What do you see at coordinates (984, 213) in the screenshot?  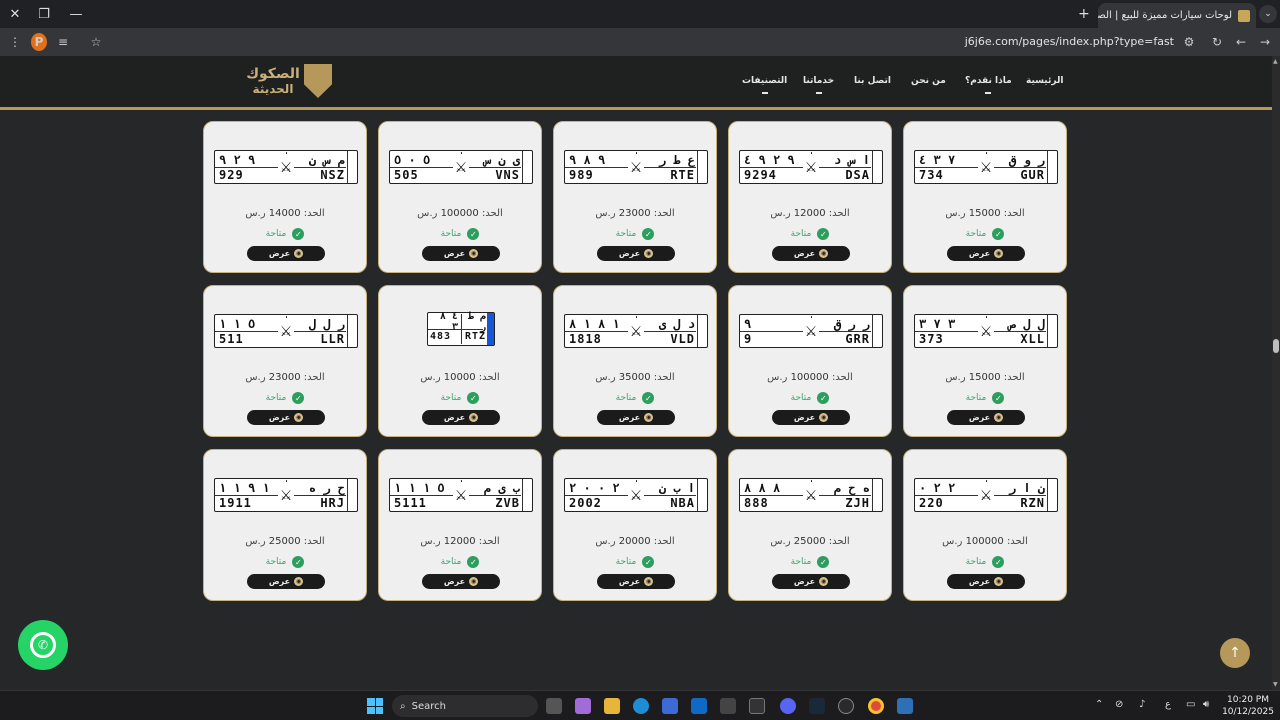 I see `price-value: 15000` at bounding box center [984, 213].